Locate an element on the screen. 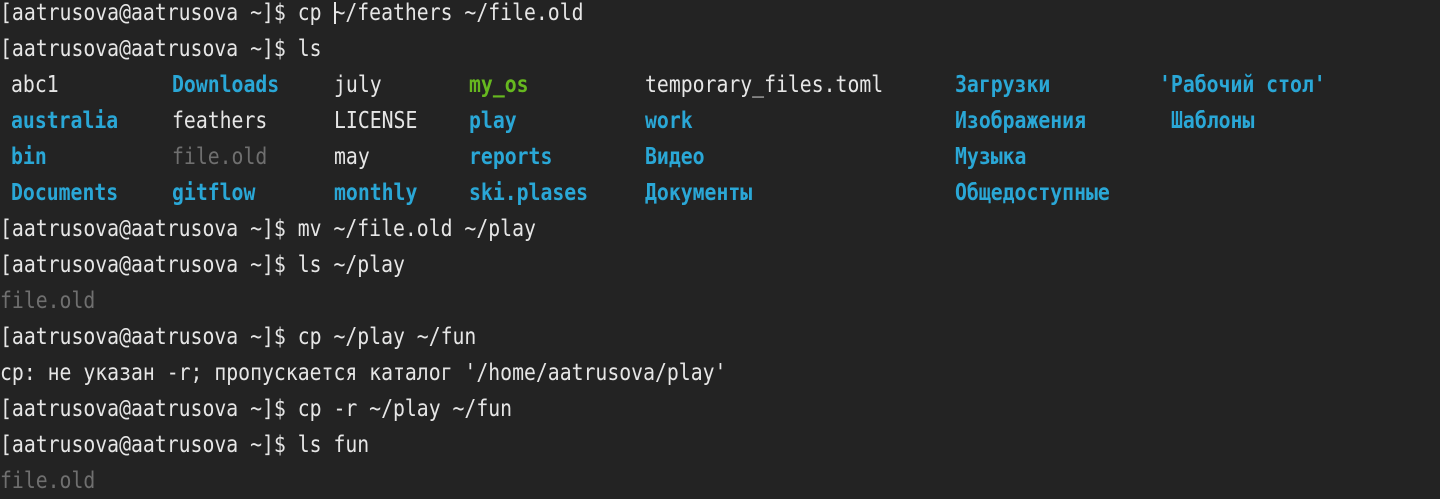  ls-item: Downloads is located at coordinates (226, 85).